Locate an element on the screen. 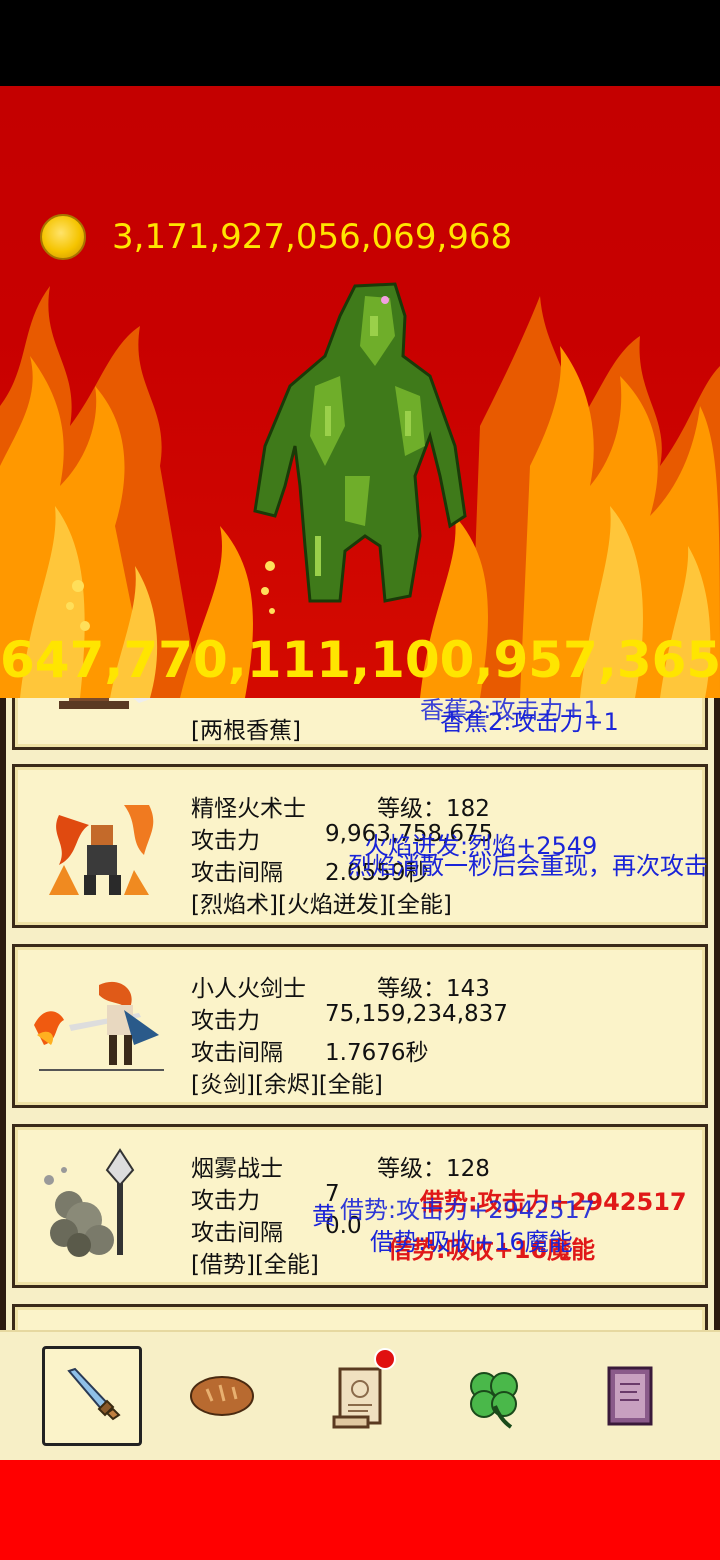 This screenshot has height=1560, width=720. notification-badge is located at coordinates (385, 1359).